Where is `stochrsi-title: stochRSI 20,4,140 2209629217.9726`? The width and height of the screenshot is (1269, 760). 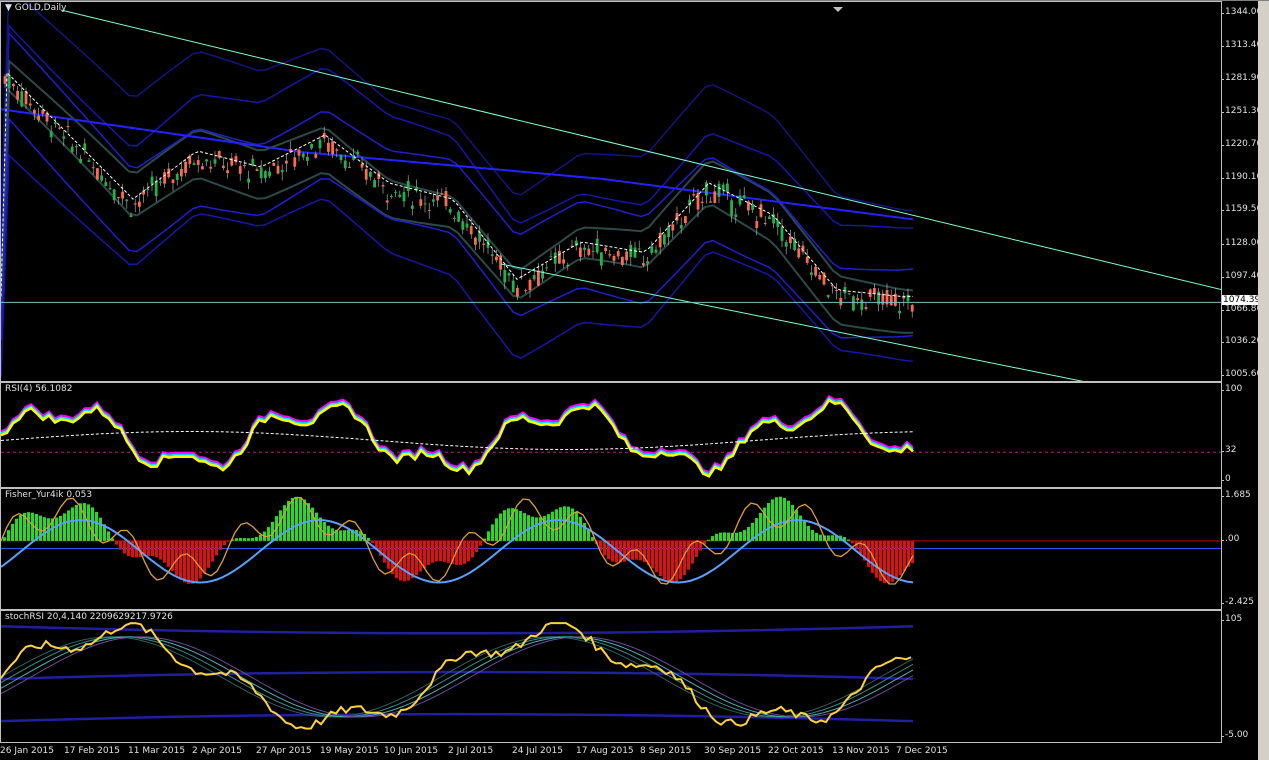 stochrsi-title: stochRSI 20,4,140 2209629217.9726 is located at coordinates (89, 617).